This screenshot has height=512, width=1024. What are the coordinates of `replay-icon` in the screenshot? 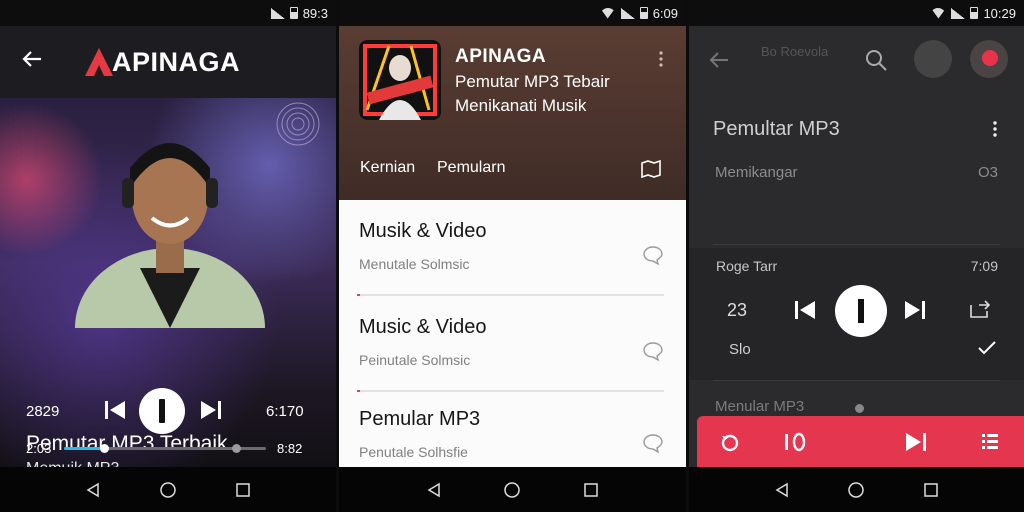 It's located at (730, 443).